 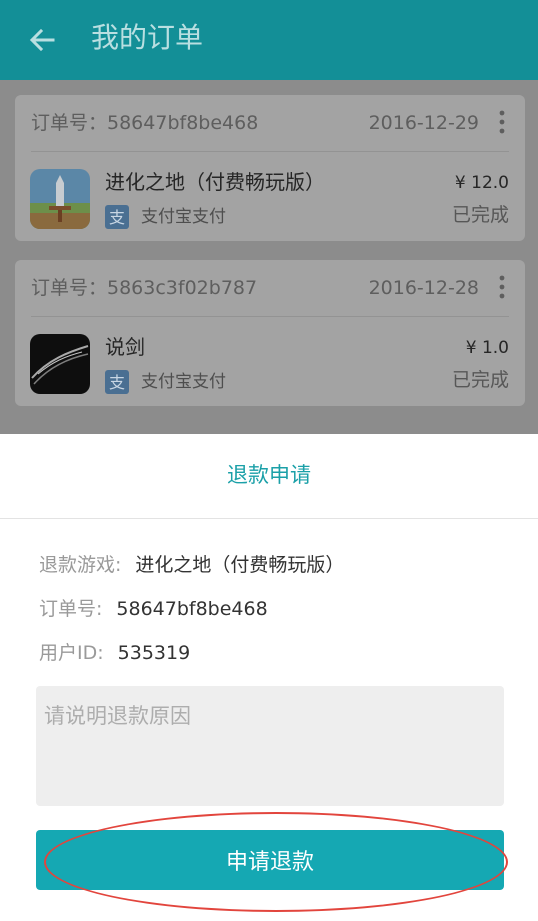 I want to click on dialog-divider, so click(x=269, y=518).